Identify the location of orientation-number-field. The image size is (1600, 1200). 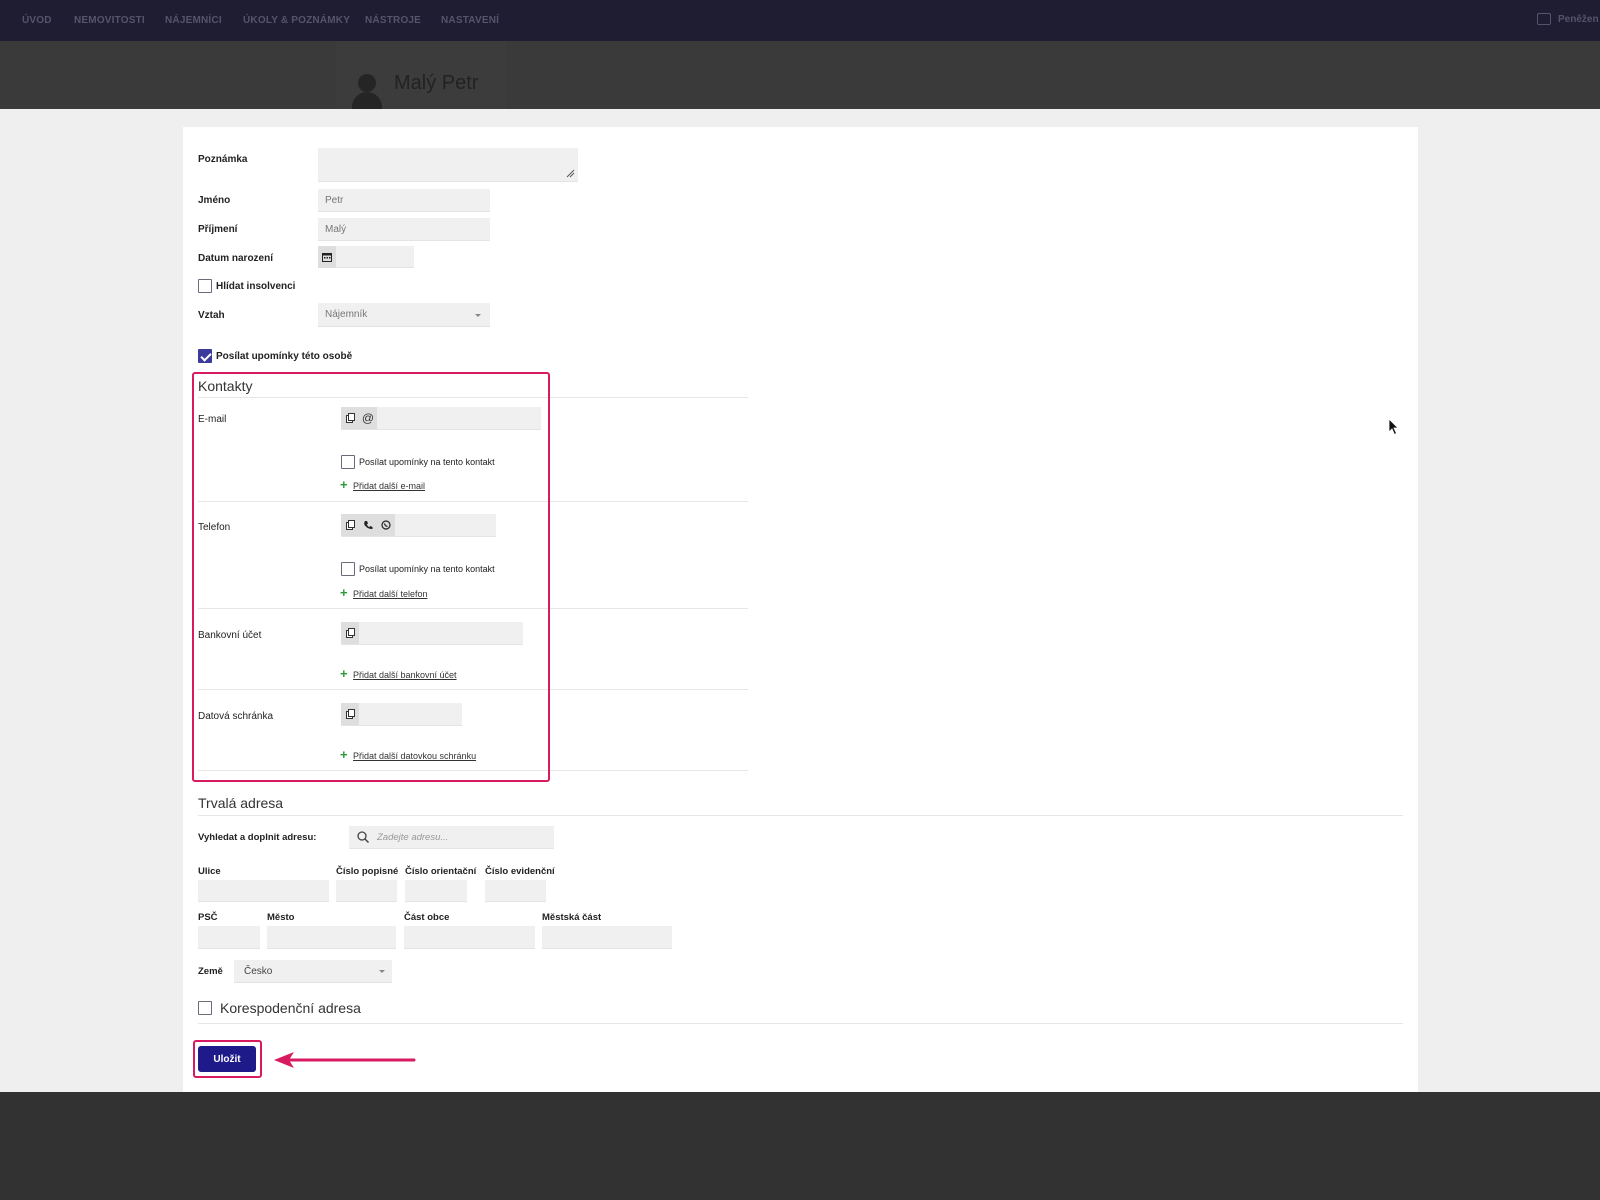
(436, 891).